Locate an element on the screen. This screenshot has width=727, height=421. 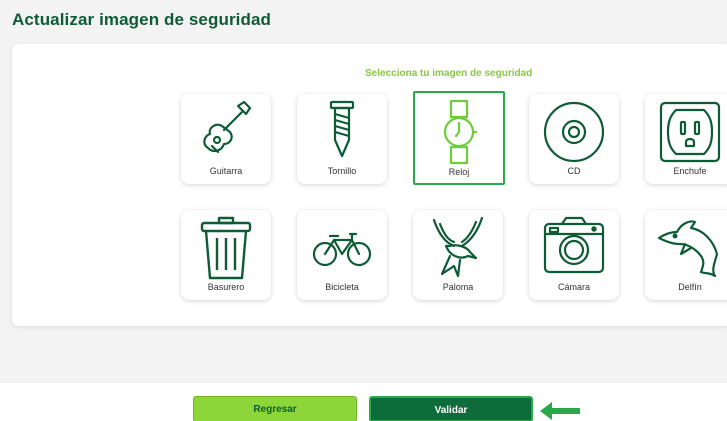
guitar-icon is located at coordinates (227, 127).